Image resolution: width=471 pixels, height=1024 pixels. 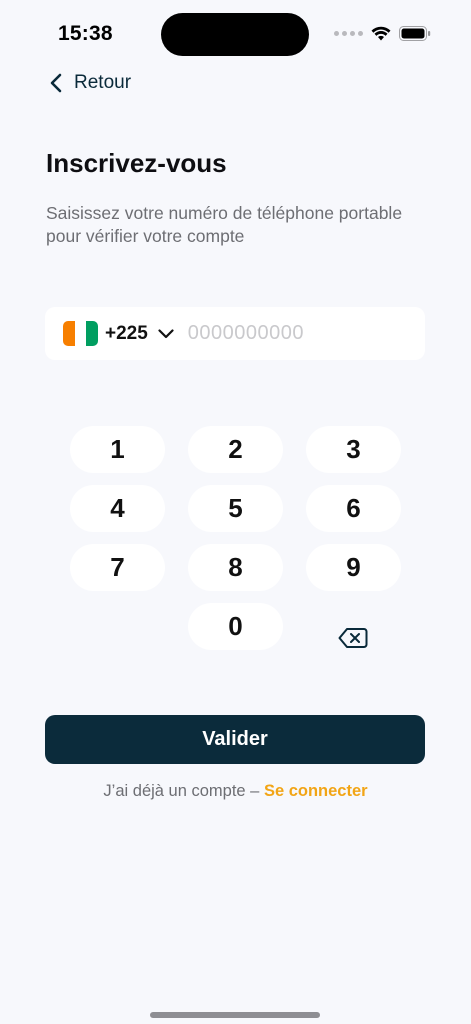 What do you see at coordinates (415, 33) in the screenshot?
I see `battery-icon` at bounding box center [415, 33].